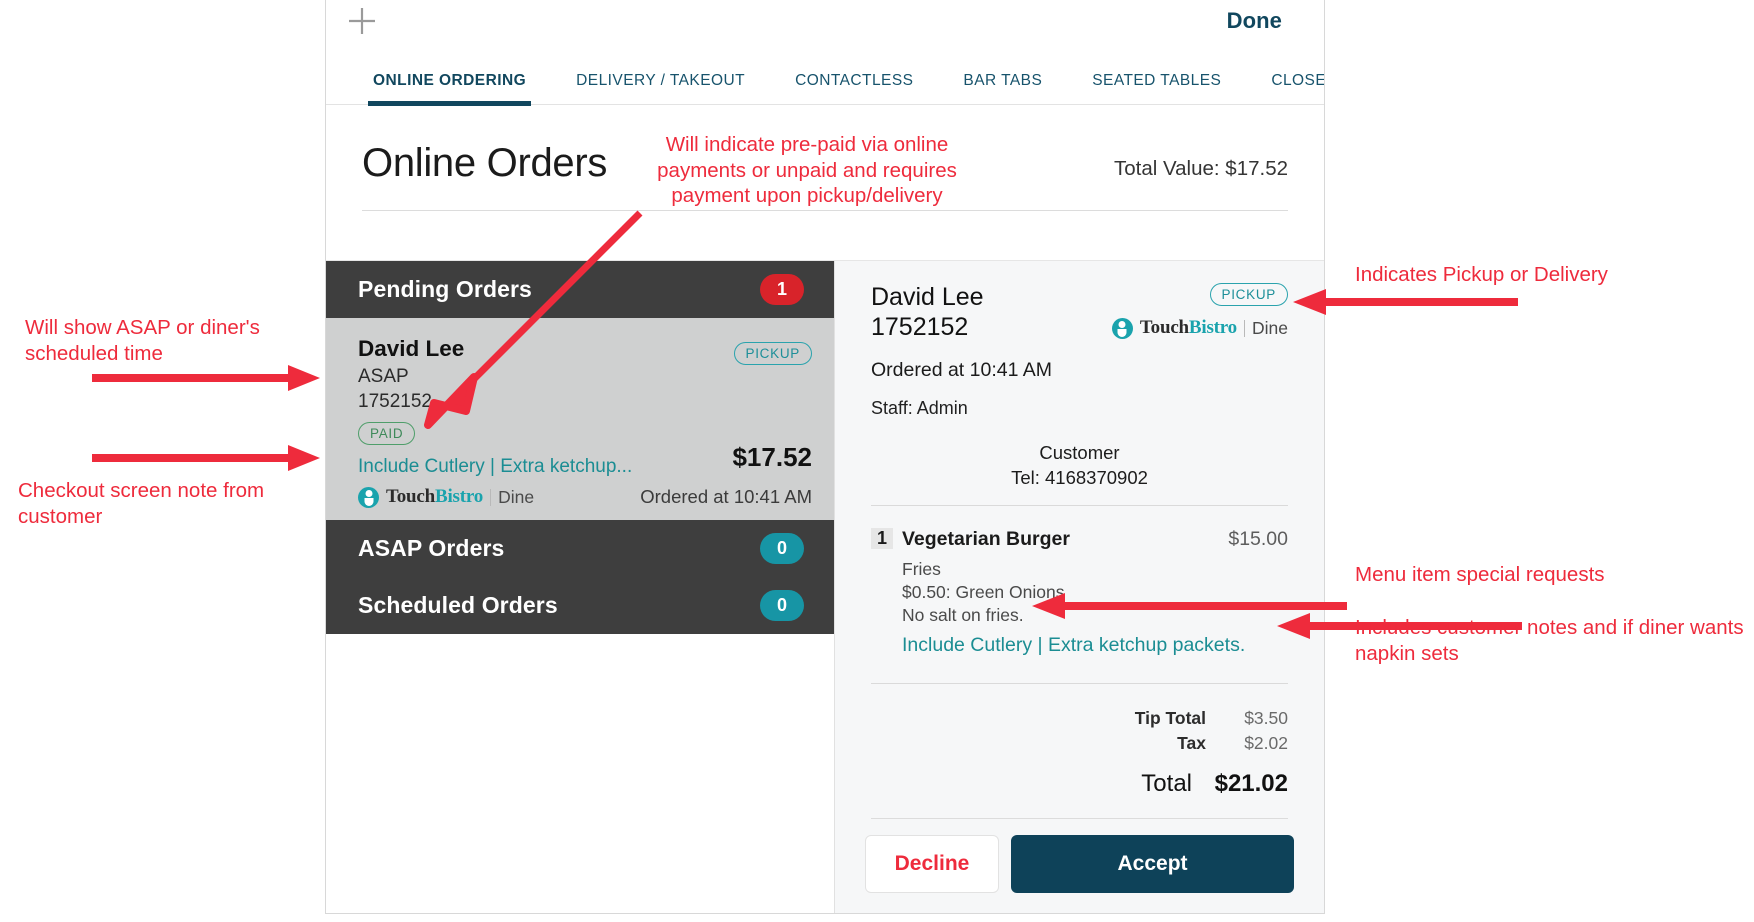 The width and height of the screenshot is (1754, 922). I want to click on total-value: $2.02, so click(1266, 743).